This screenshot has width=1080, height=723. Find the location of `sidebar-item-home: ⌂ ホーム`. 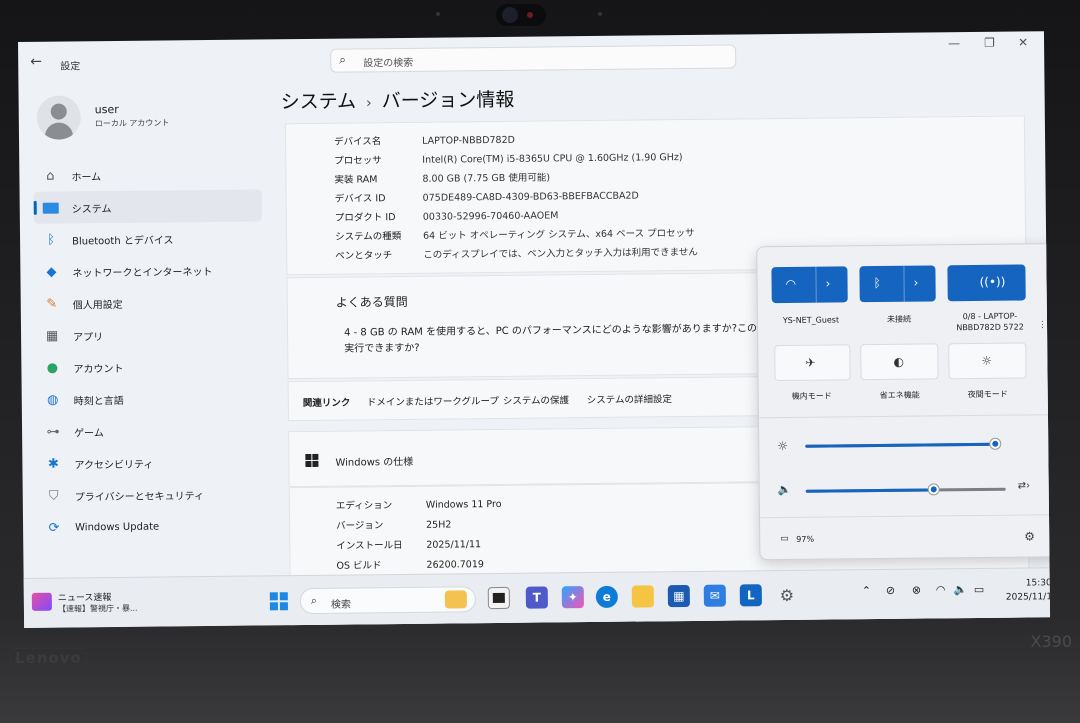

sidebar-item-home: ⌂ ホーム is located at coordinates (147, 174).